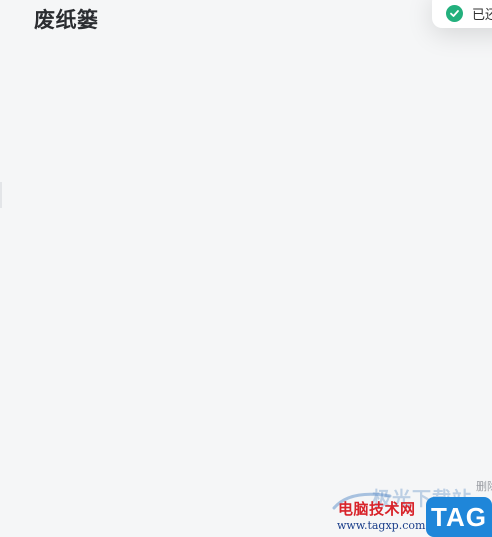  I want to click on site-watermark: 极光下载站 电脑技术网 www.tagxp.com TAG, so click(412, 510).